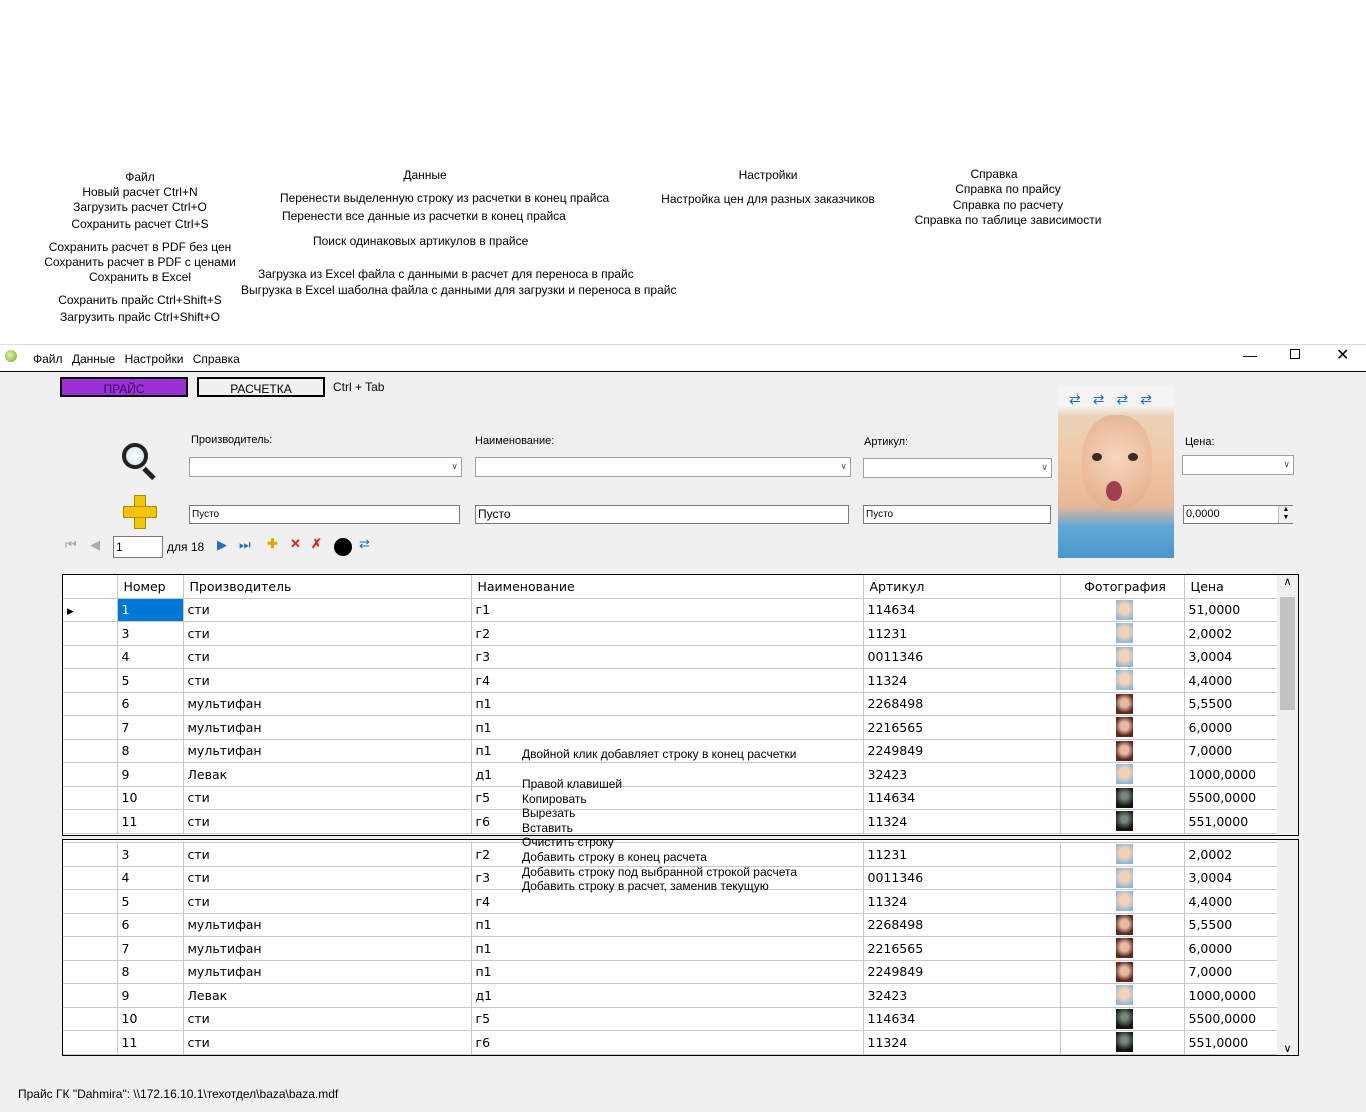  Describe the element at coordinates (1230, 971) in the screenshot. I see `cell-price: 7,0000` at that location.